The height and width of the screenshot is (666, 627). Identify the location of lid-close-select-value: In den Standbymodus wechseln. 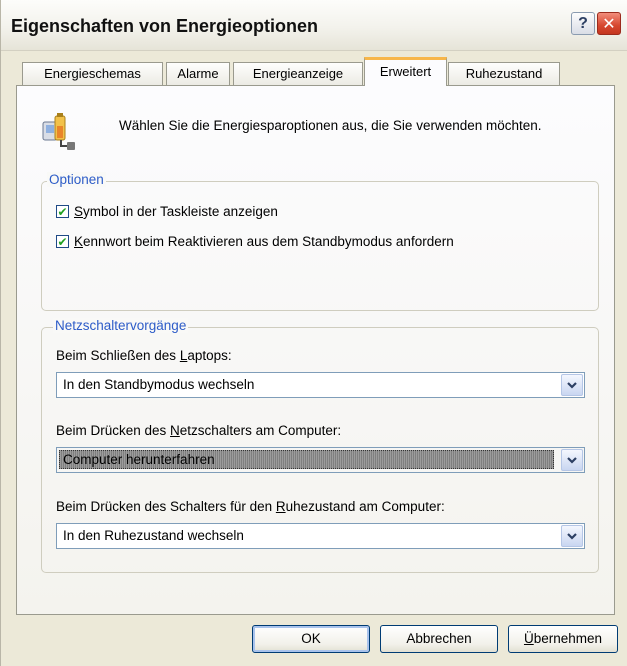
(159, 384).